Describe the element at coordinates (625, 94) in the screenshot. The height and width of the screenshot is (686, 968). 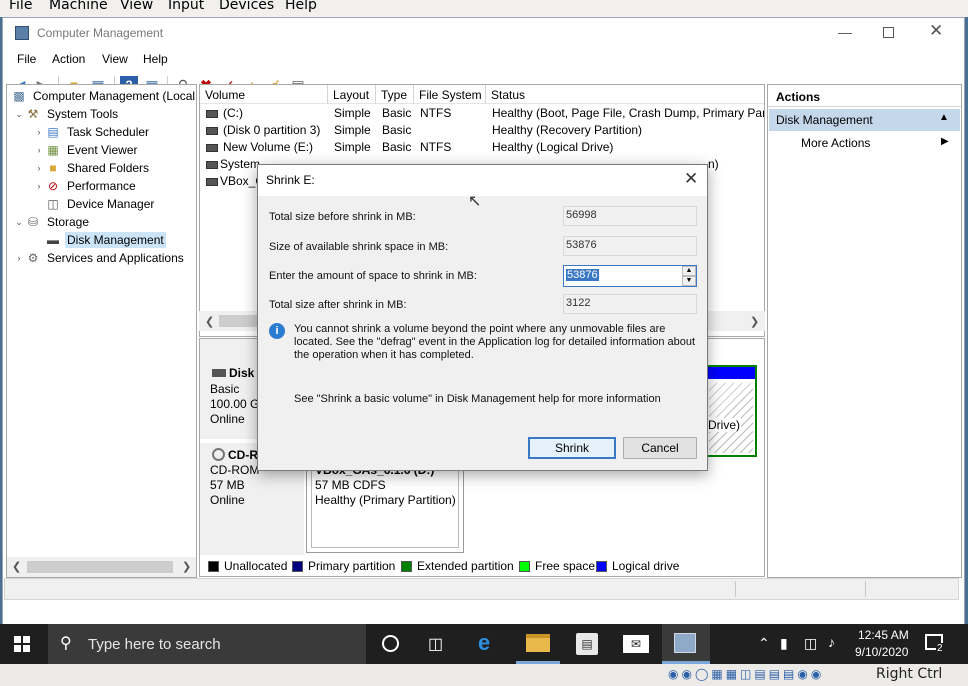
I see `col-status: Status` at that location.